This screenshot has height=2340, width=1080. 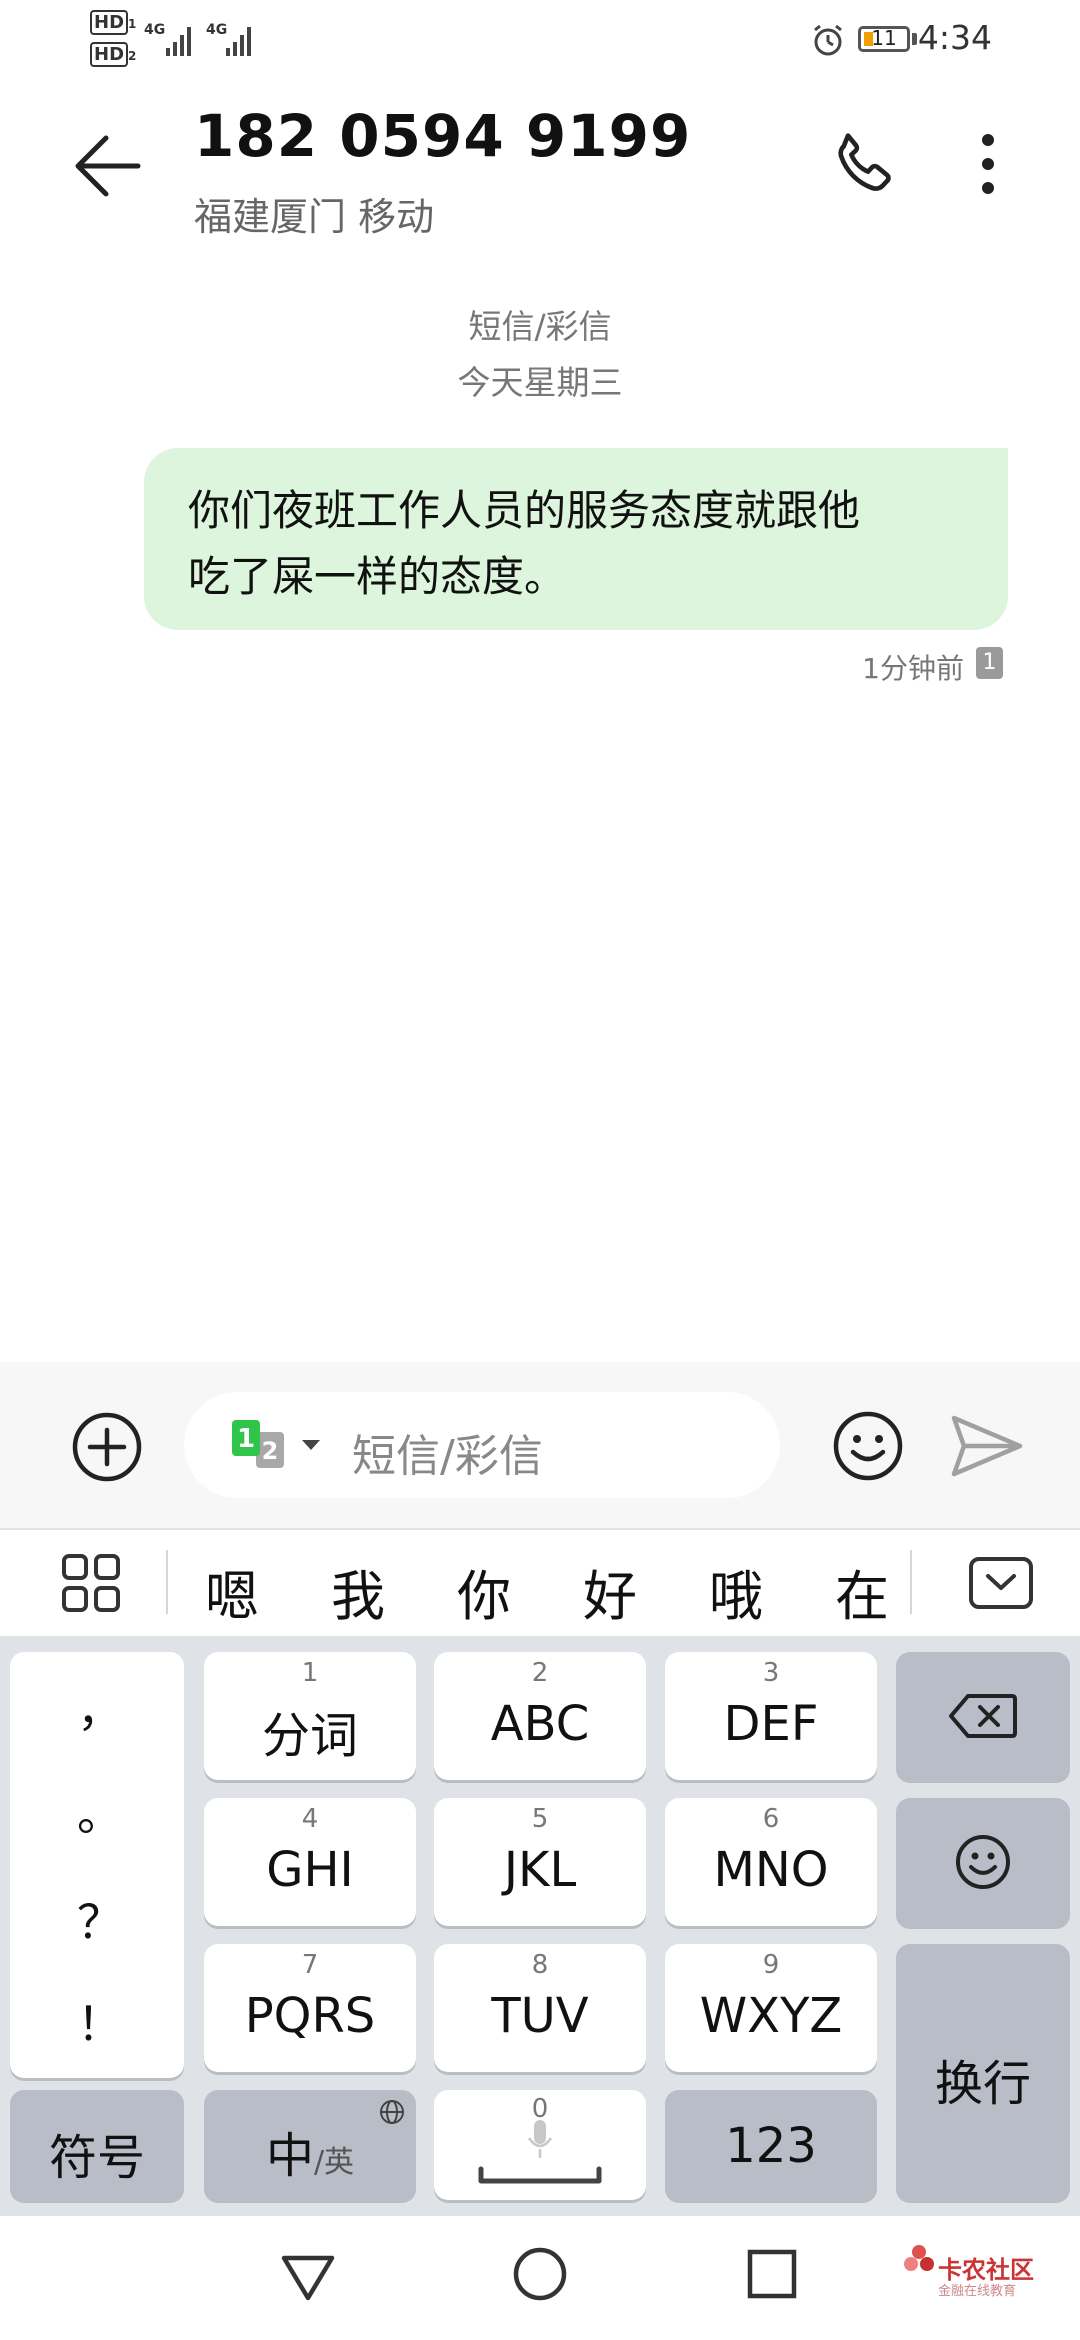 I want to click on add-attachment-button, so click(x=107, y=1447).